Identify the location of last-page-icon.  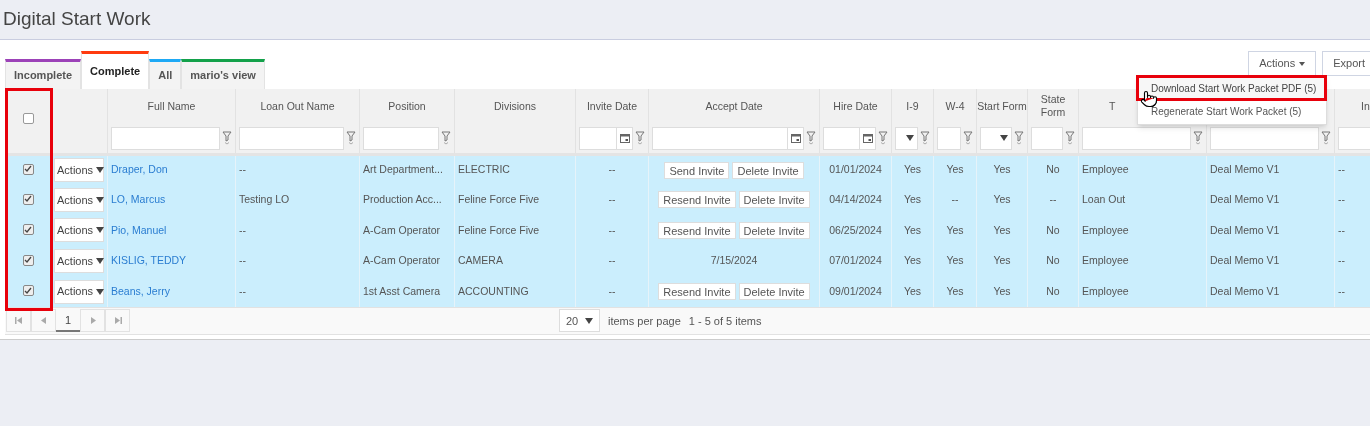
(117, 321).